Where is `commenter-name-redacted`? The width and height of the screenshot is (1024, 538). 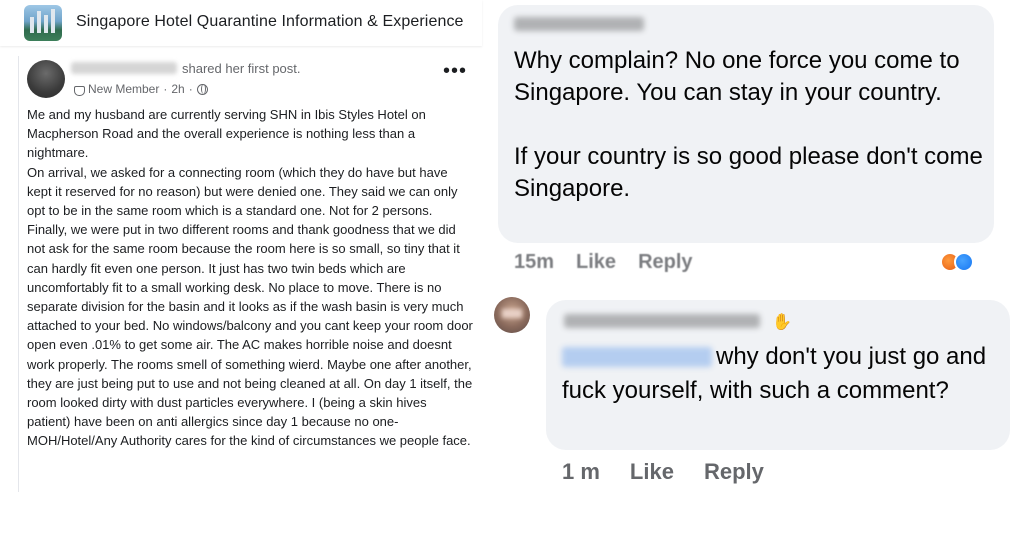 commenter-name-redacted is located at coordinates (579, 24).